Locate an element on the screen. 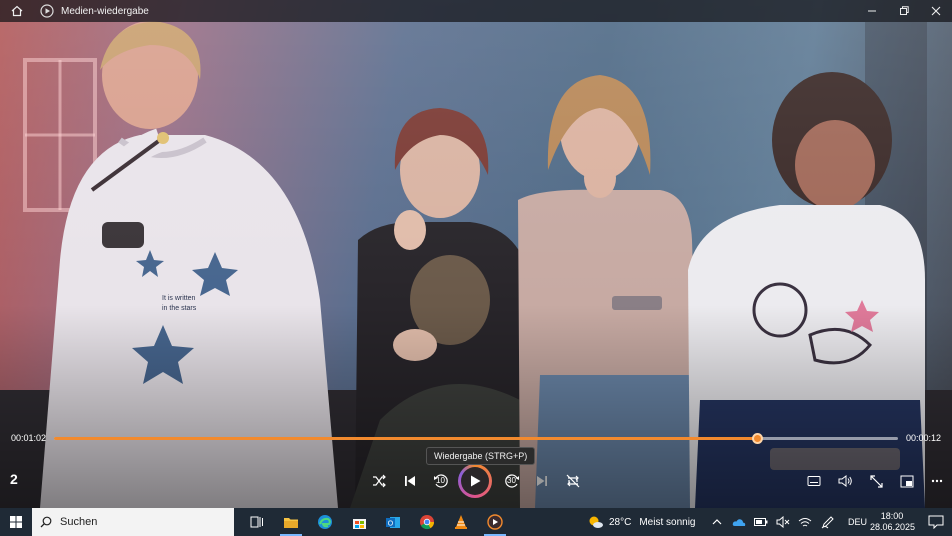 The width and height of the screenshot is (952, 536). chrome-icon is located at coordinates (427, 522).